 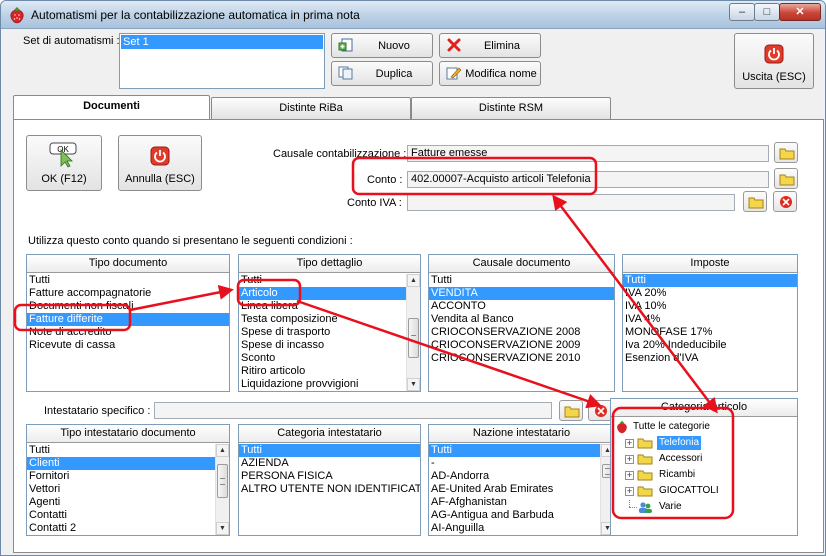 I want to click on list-item: IVA 4%, so click(x=710, y=319).